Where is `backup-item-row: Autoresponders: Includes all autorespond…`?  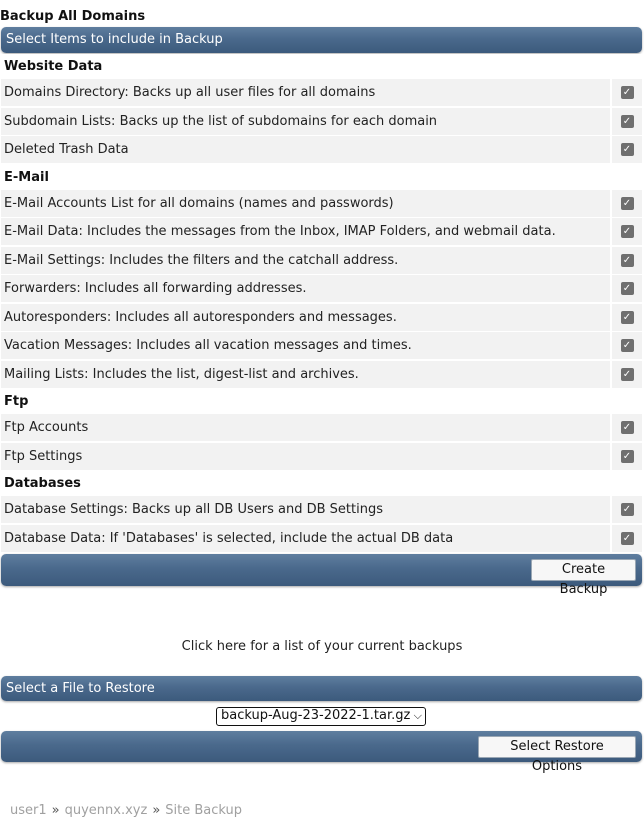
backup-item-row: Autoresponders: Includes all autorespond… is located at coordinates (321, 317).